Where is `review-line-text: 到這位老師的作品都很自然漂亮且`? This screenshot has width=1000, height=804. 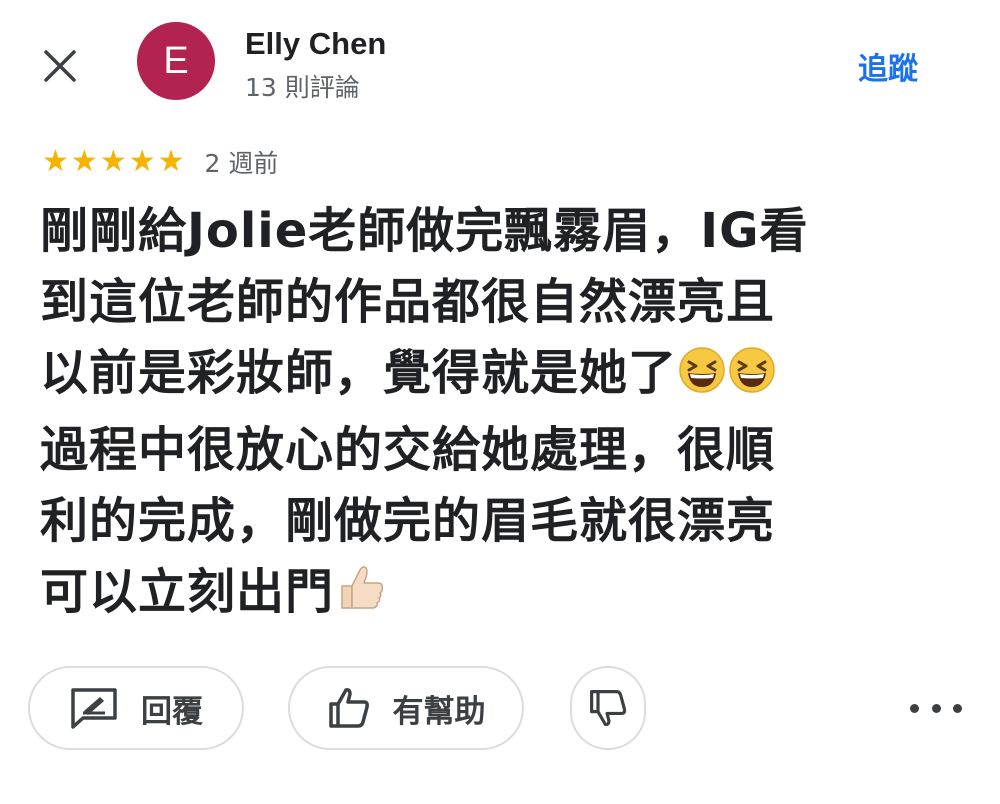 review-line-text: 到這位老師的作品都很自然漂亮且 is located at coordinates (408, 302).